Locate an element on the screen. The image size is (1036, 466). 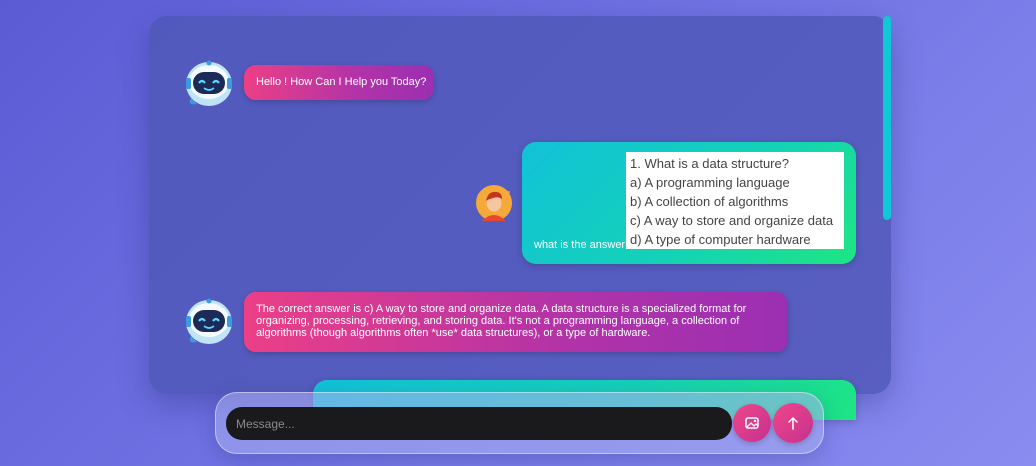
image-upload-button is located at coordinates (752, 423).